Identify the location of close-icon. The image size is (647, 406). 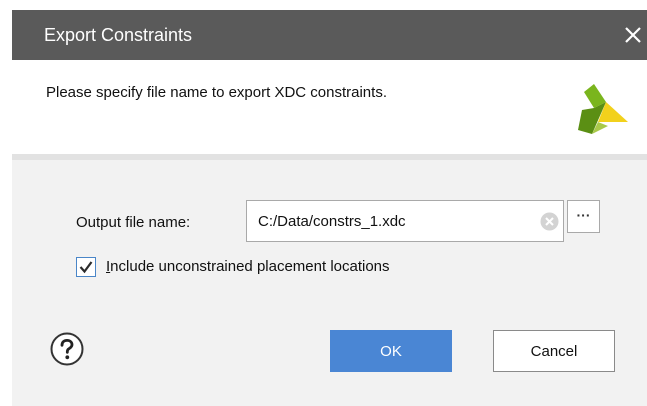
(633, 35).